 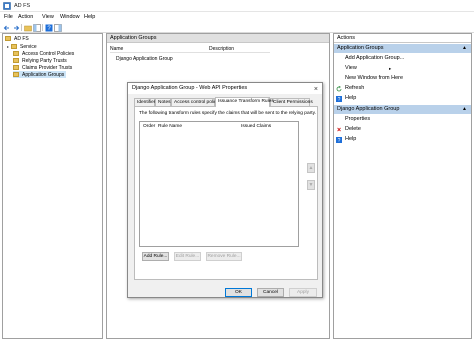 What do you see at coordinates (48, 53) in the screenshot?
I see `tree-item-label: Access Control Policies` at bounding box center [48, 53].